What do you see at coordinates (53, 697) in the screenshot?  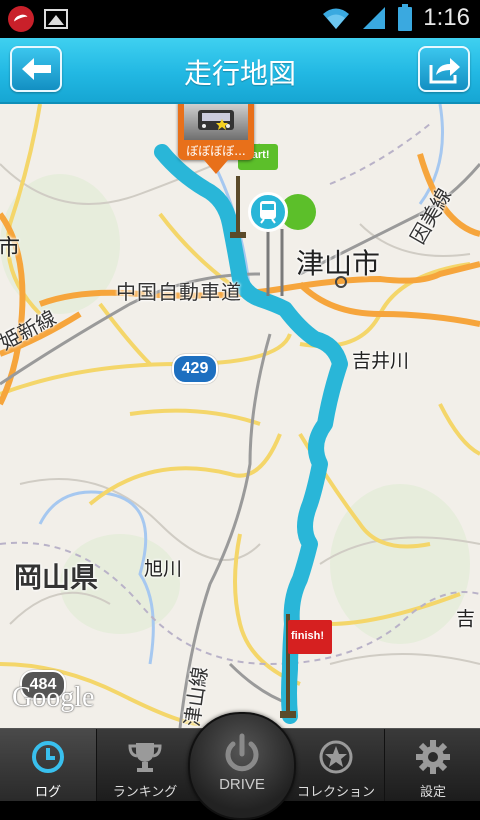 I see `google-attribution: Google` at bounding box center [53, 697].